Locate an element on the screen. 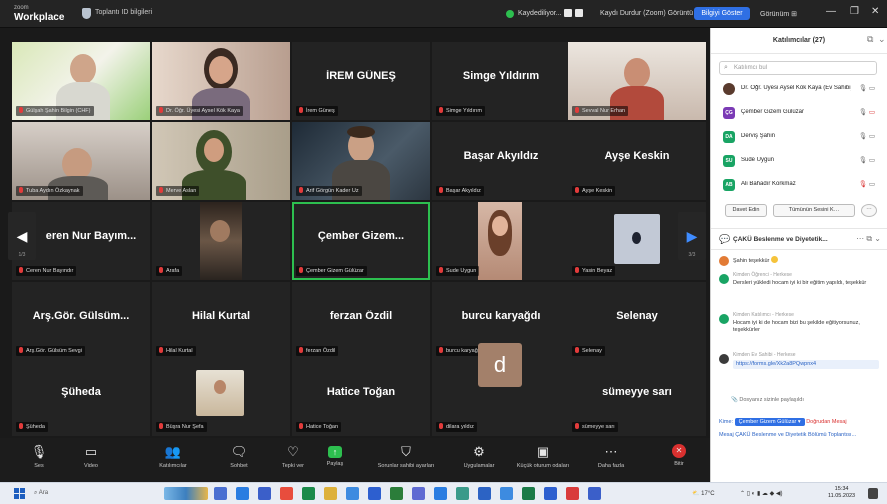 This screenshot has width=887, height=504. chat-button: 🗨 Sohbet is located at coordinates (239, 460).